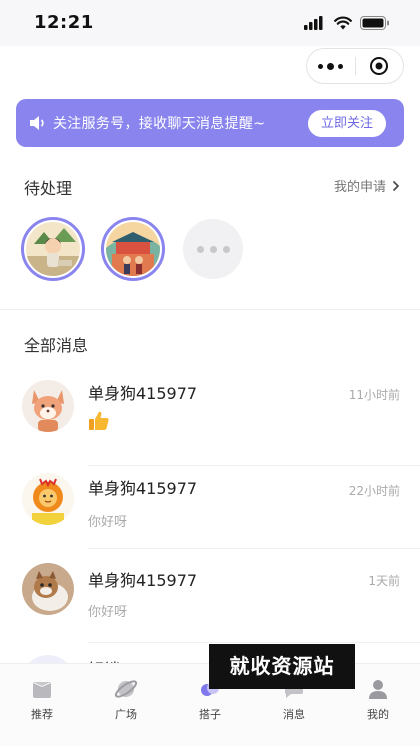 The image size is (420, 746). I want to click on section-divider, so click(210, 309).